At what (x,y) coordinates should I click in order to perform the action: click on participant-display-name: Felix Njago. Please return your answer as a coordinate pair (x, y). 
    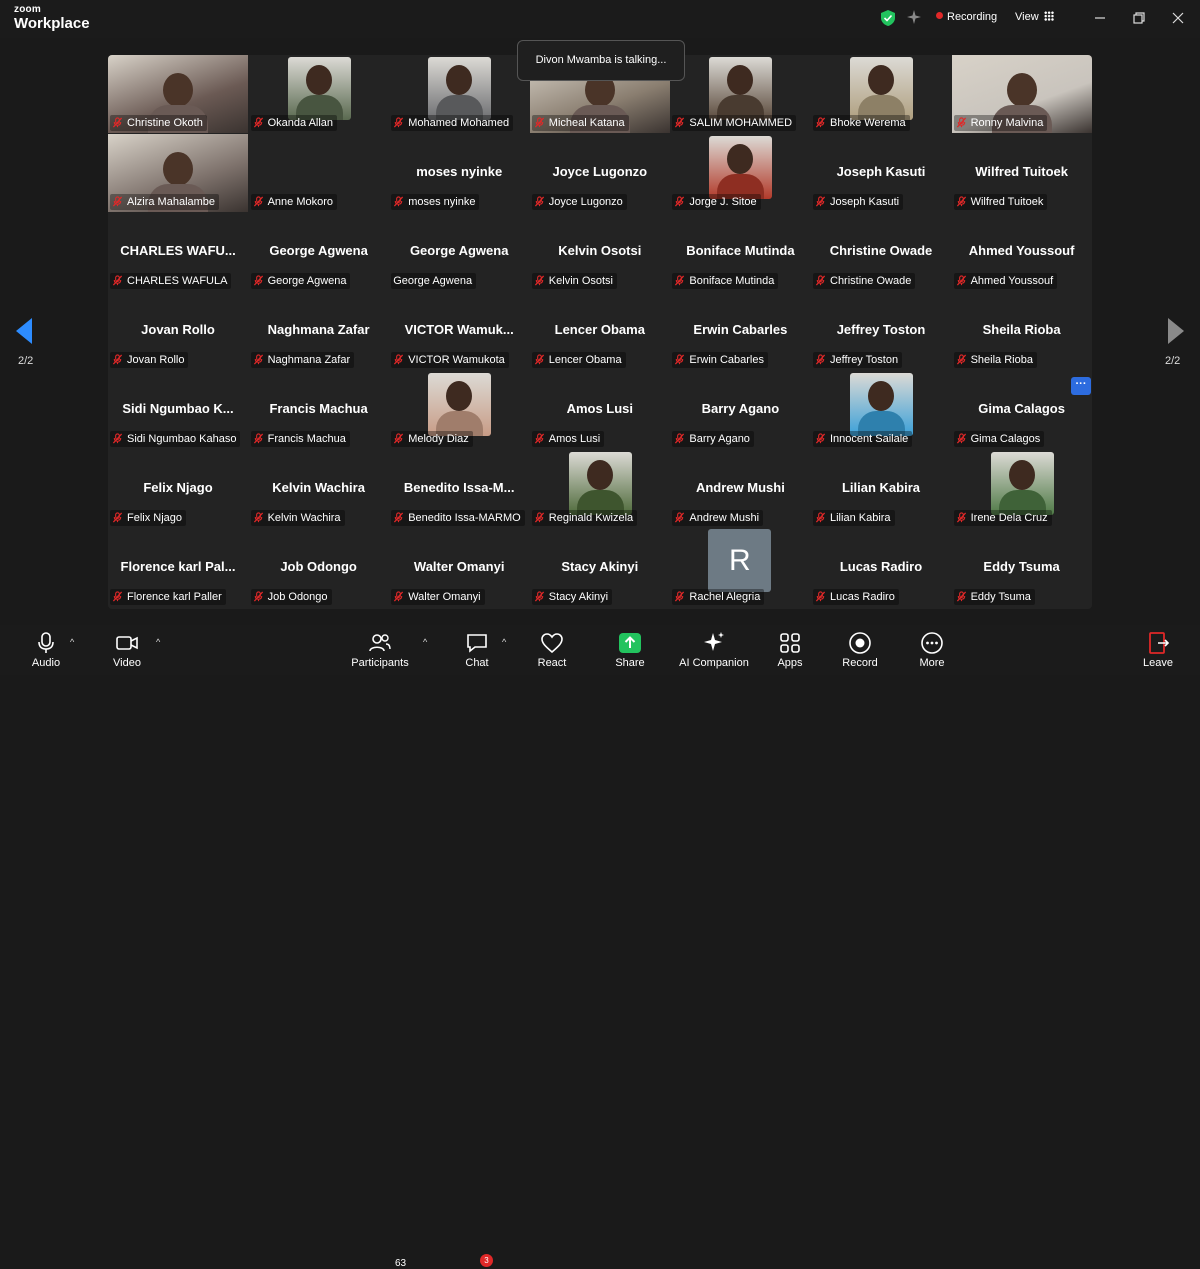
    Looking at the image, I should click on (178, 487).